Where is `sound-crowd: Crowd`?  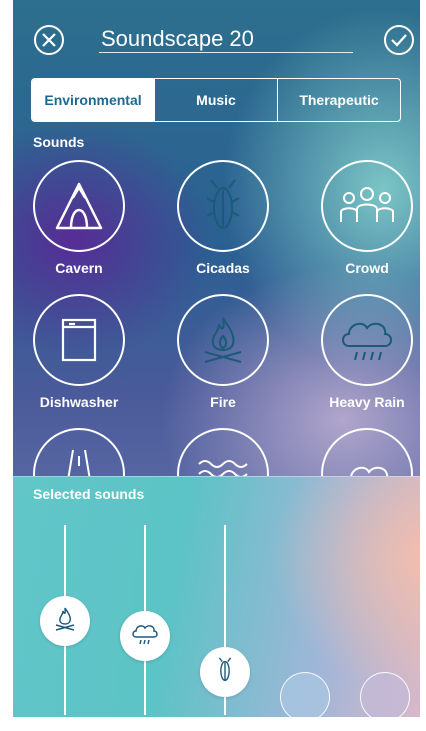
sound-crowd: Crowd is located at coordinates (364, 230).